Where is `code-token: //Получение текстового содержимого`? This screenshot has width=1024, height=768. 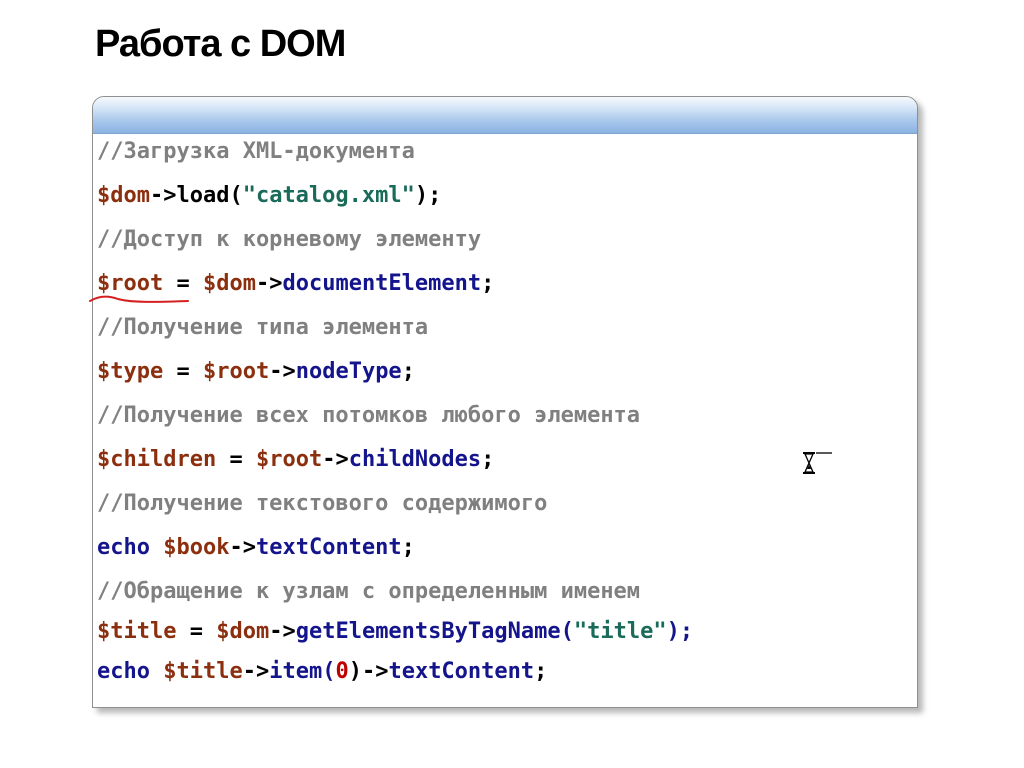
code-token: //Получение текстового содержимого is located at coordinates (322, 503).